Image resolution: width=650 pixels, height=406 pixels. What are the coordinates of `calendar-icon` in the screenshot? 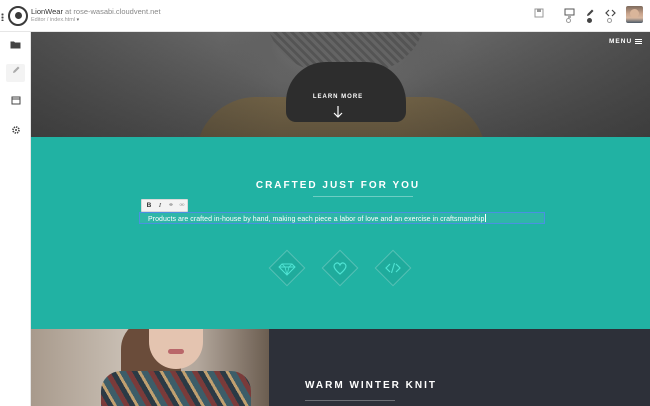 It's located at (15, 103).